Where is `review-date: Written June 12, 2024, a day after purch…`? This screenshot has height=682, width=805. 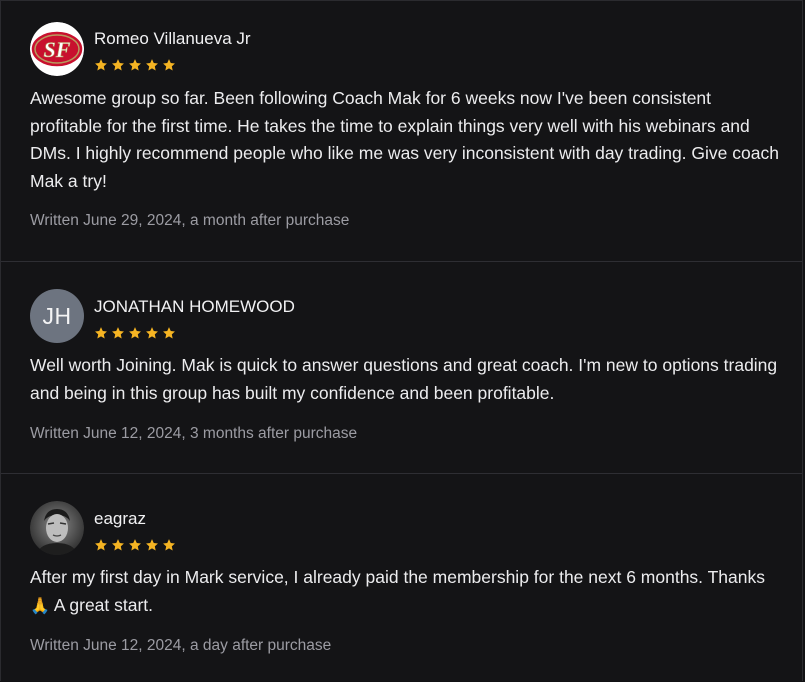
review-date: Written June 12, 2024, a day after purch… is located at coordinates (181, 645).